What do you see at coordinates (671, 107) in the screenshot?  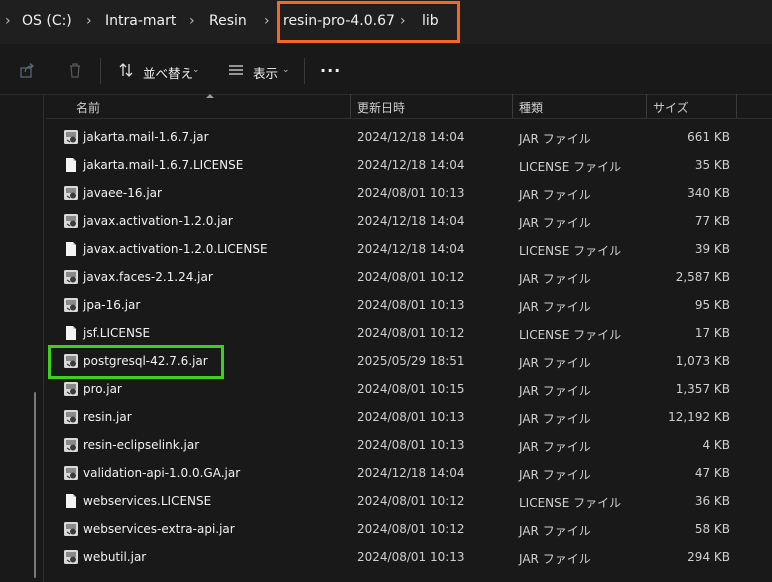 I see `column-header-size: サイズ` at bounding box center [671, 107].